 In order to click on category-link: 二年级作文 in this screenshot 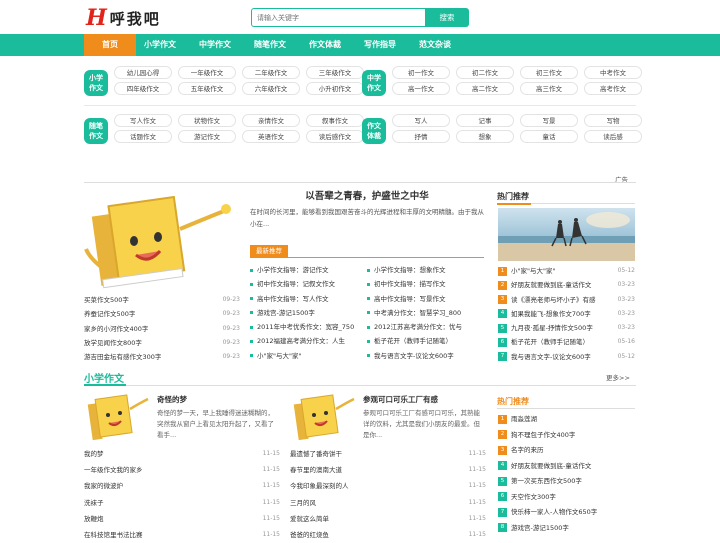, I will do `click(271, 72)`.